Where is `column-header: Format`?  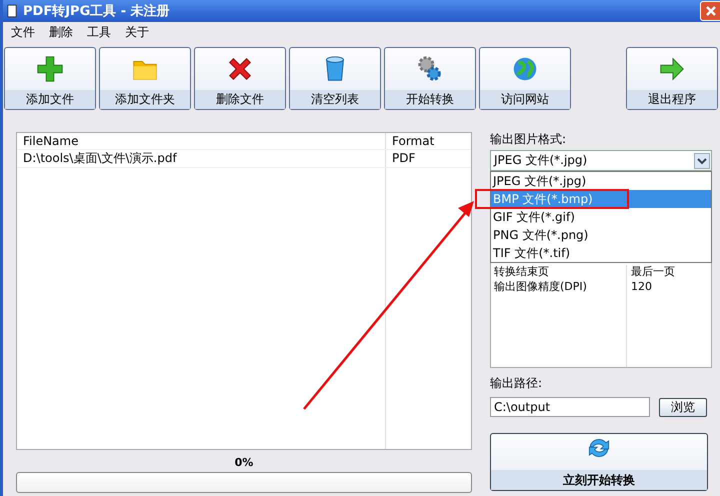 column-header: Format is located at coordinates (413, 141).